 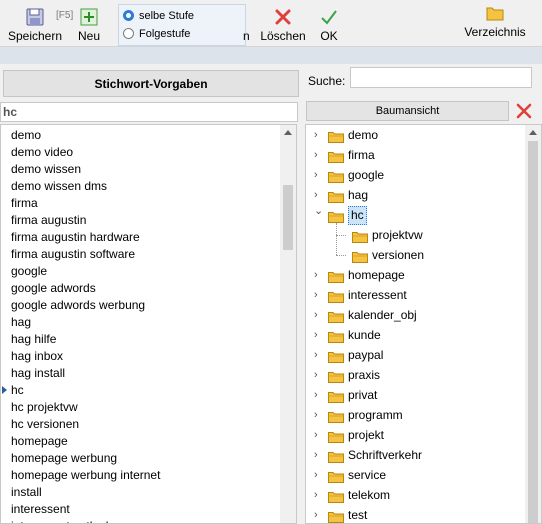 I want to click on tree-node: › google, so click(x=414, y=175).